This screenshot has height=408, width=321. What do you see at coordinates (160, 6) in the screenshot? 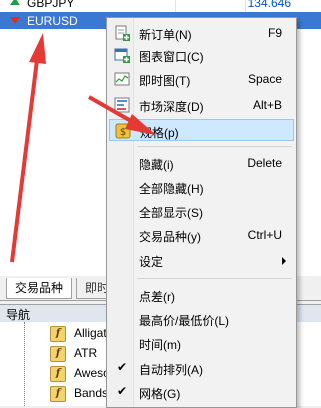
I see `symbol-row-gbpjpy: GBPJPY 134.646` at bounding box center [160, 6].